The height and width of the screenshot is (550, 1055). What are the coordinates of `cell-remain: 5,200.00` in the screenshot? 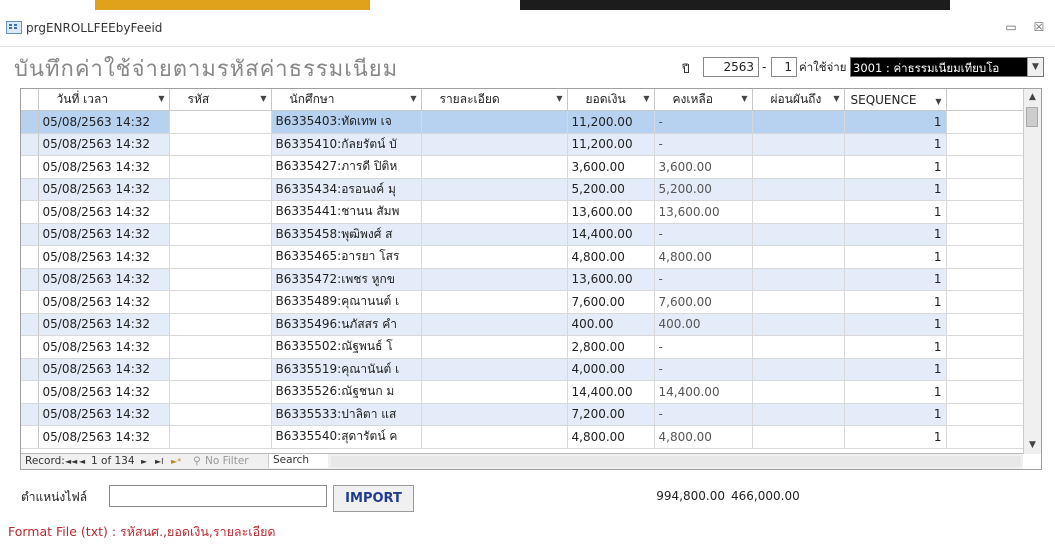 It's located at (703, 189).